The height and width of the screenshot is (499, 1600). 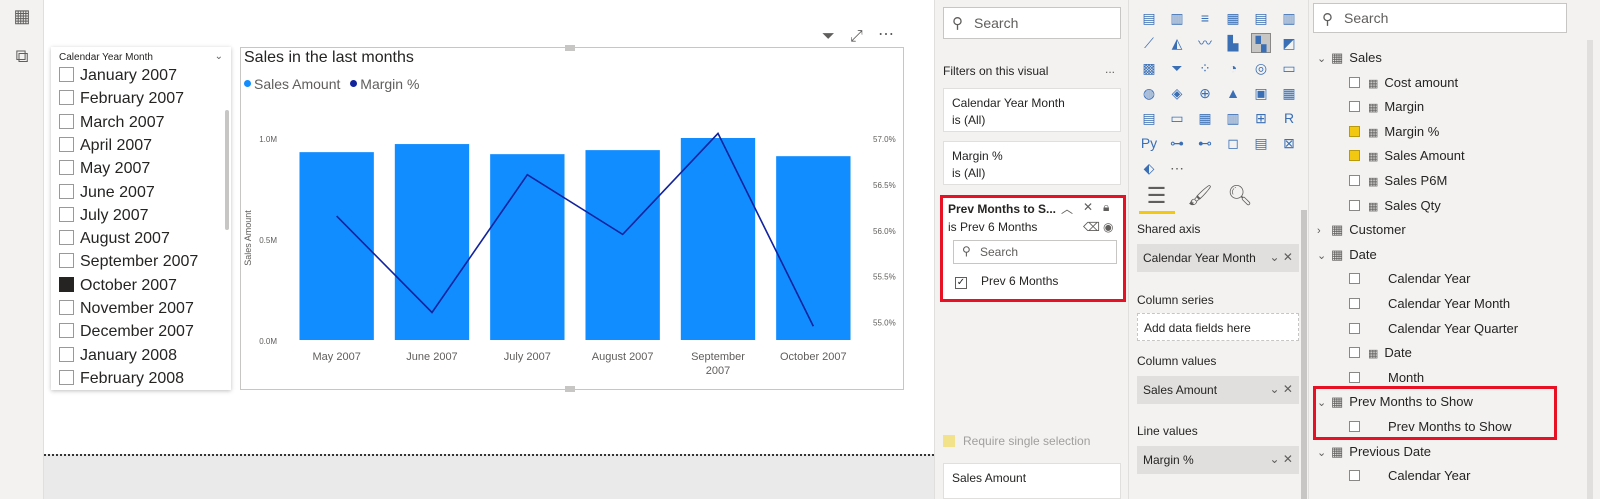 What do you see at coordinates (1289, 118) in the screenshot?
I see `visual-type-icon: R` at bounding box center [1289, 118].